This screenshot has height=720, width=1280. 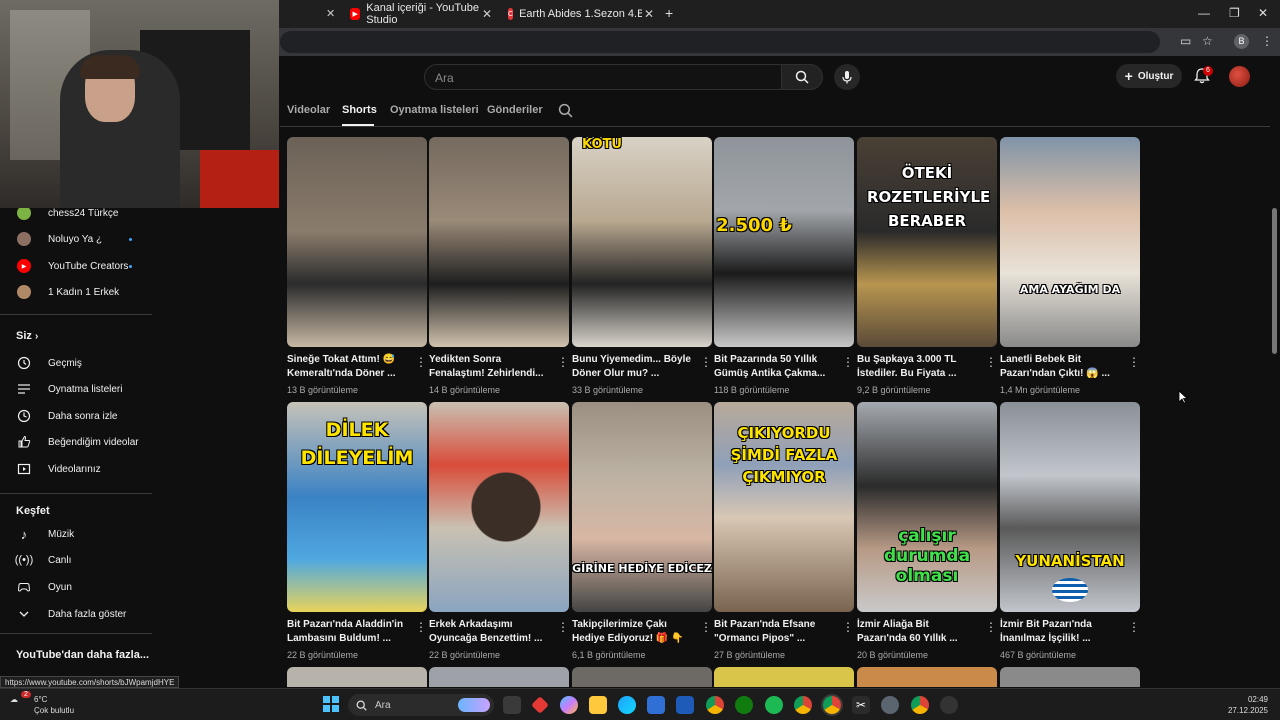 What do you see at coordinates (58, 469) in the screenshot?
I see `sidebar-item-your-videos: Videolarınız` at bounding box center [58, 469].